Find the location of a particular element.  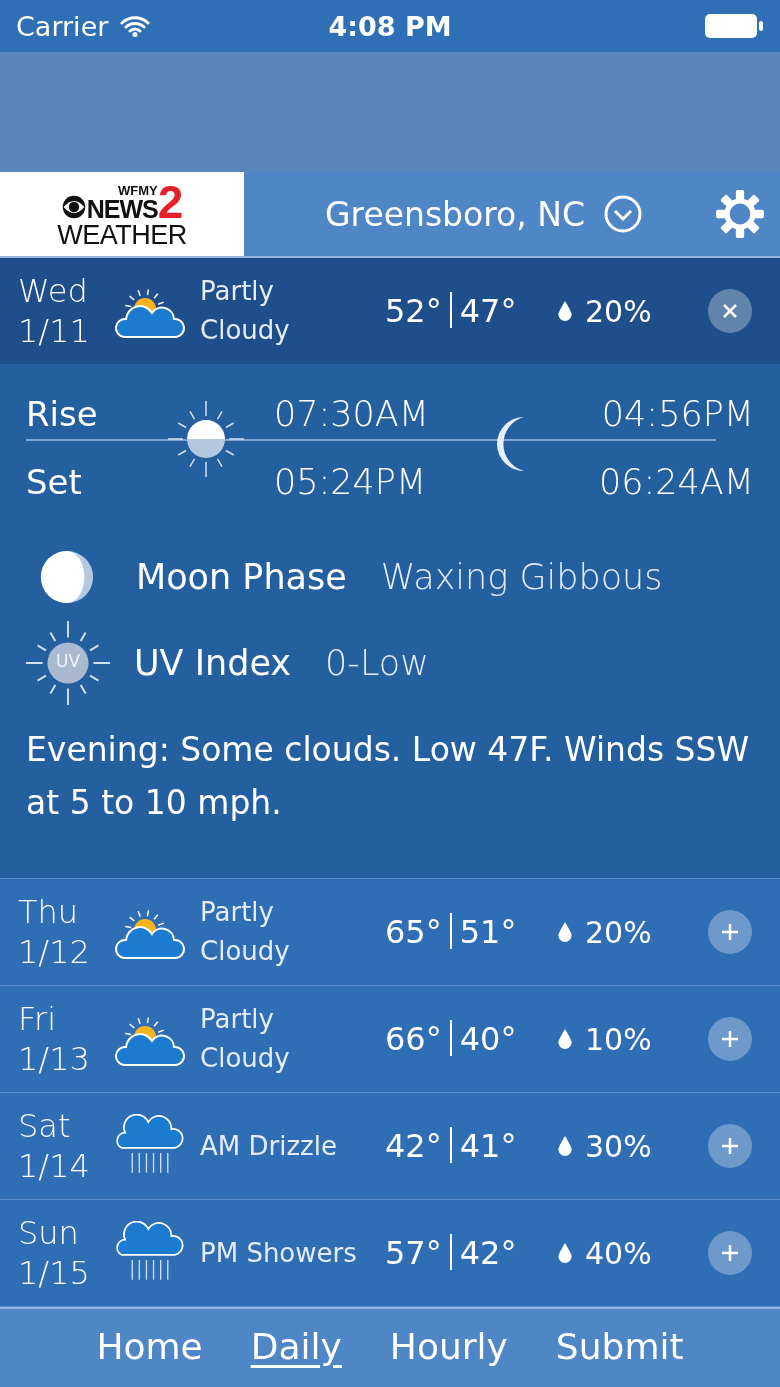

day-row: Wed 1/11 Partly Cloudy 52° 47° 20% is located at coordinates (390, 311).